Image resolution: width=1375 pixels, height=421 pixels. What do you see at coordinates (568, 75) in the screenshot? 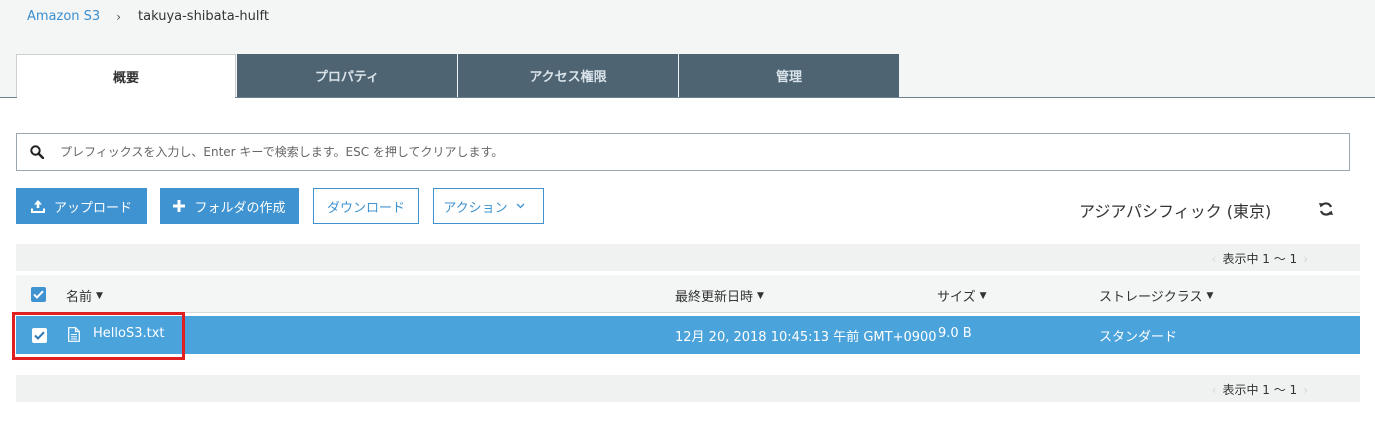
I see `tab-permissions: アクセス権限` at bounding box center [568, 75].